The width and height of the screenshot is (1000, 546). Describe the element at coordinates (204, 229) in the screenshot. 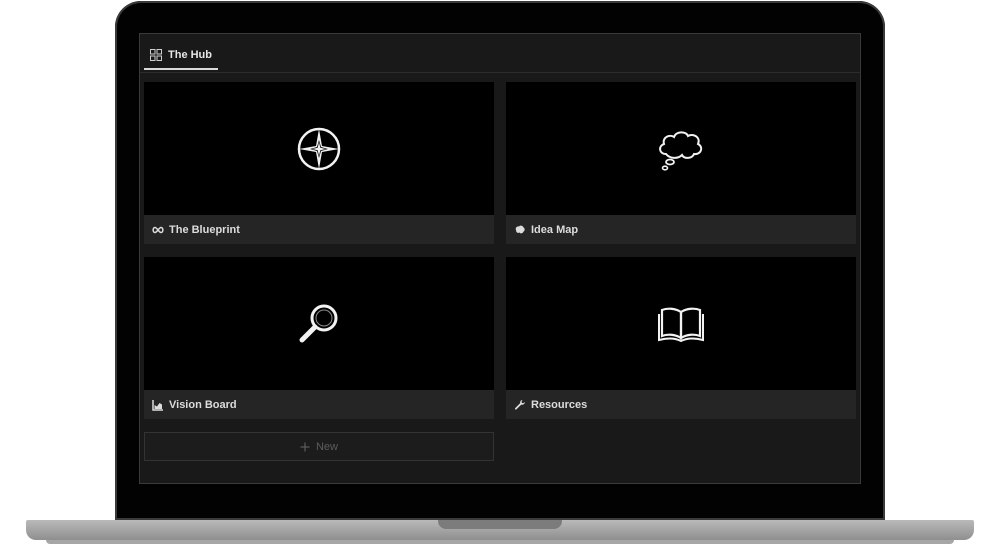

I see `card-title: The Blueprint` at that location.